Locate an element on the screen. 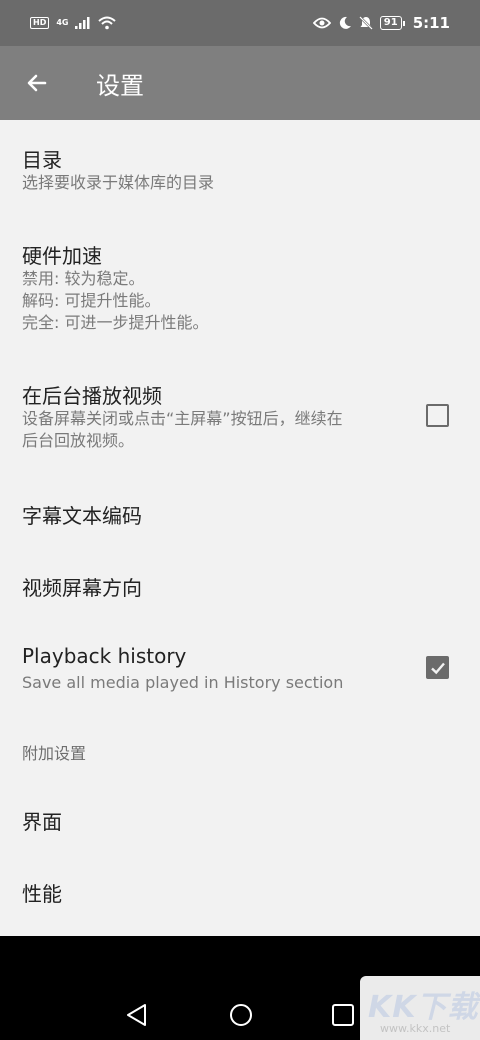 This screenshot has height=1040, width=480. check-icon is located at coordinates (437, 668).